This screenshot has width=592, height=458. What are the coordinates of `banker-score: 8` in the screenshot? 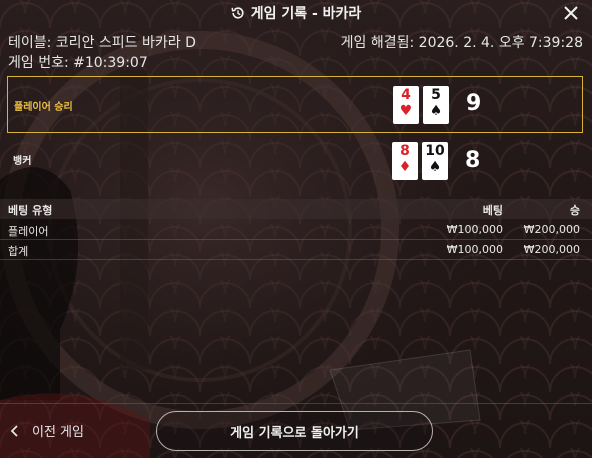 It's located at (473, 160).